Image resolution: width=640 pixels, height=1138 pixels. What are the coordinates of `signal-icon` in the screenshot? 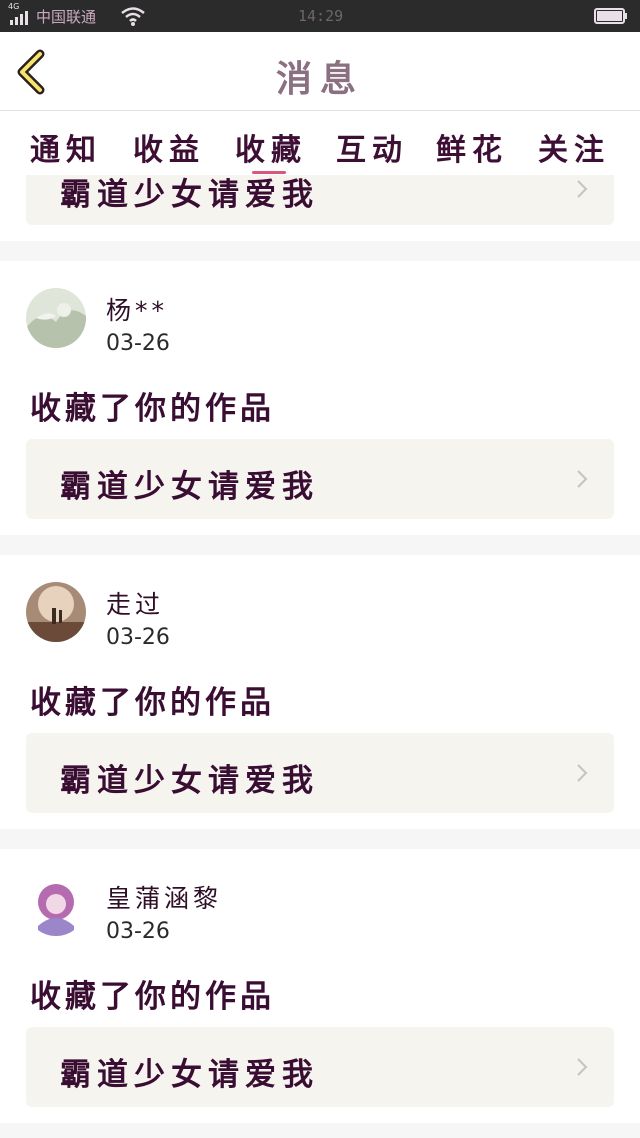 It's located at (19, 18).